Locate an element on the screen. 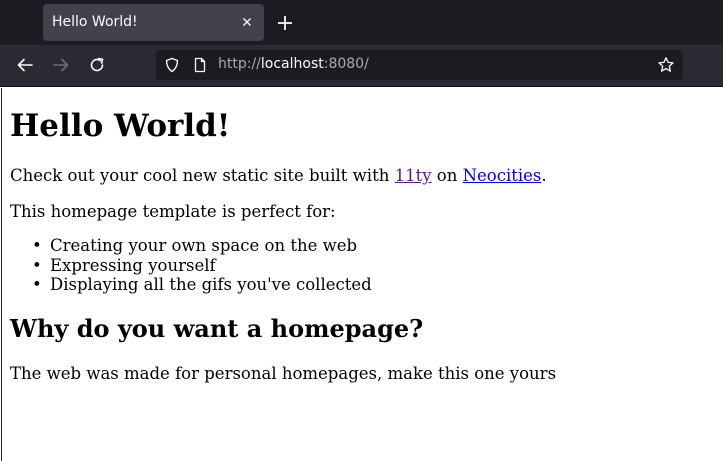  page-heading: Hello World! is located at coordinates (120, 126).